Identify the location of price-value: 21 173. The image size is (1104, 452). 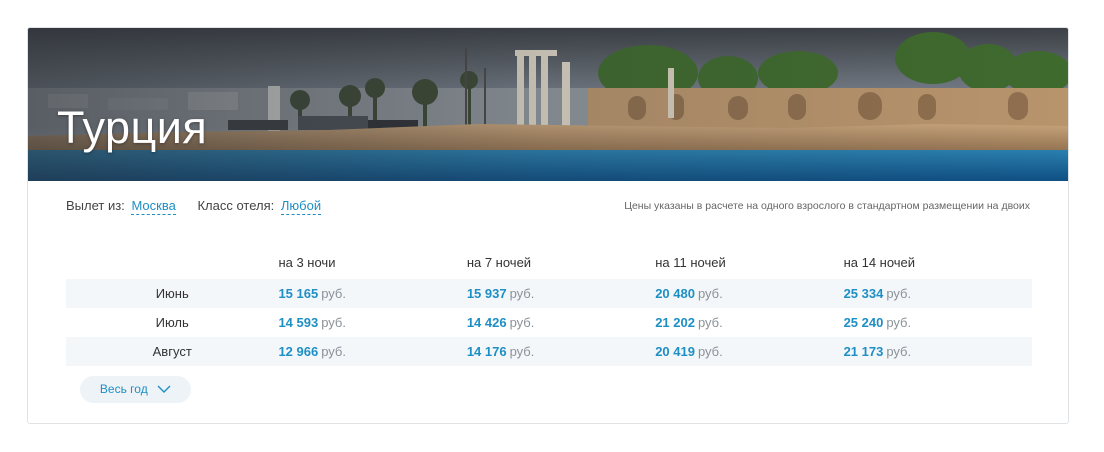
(864, 351).